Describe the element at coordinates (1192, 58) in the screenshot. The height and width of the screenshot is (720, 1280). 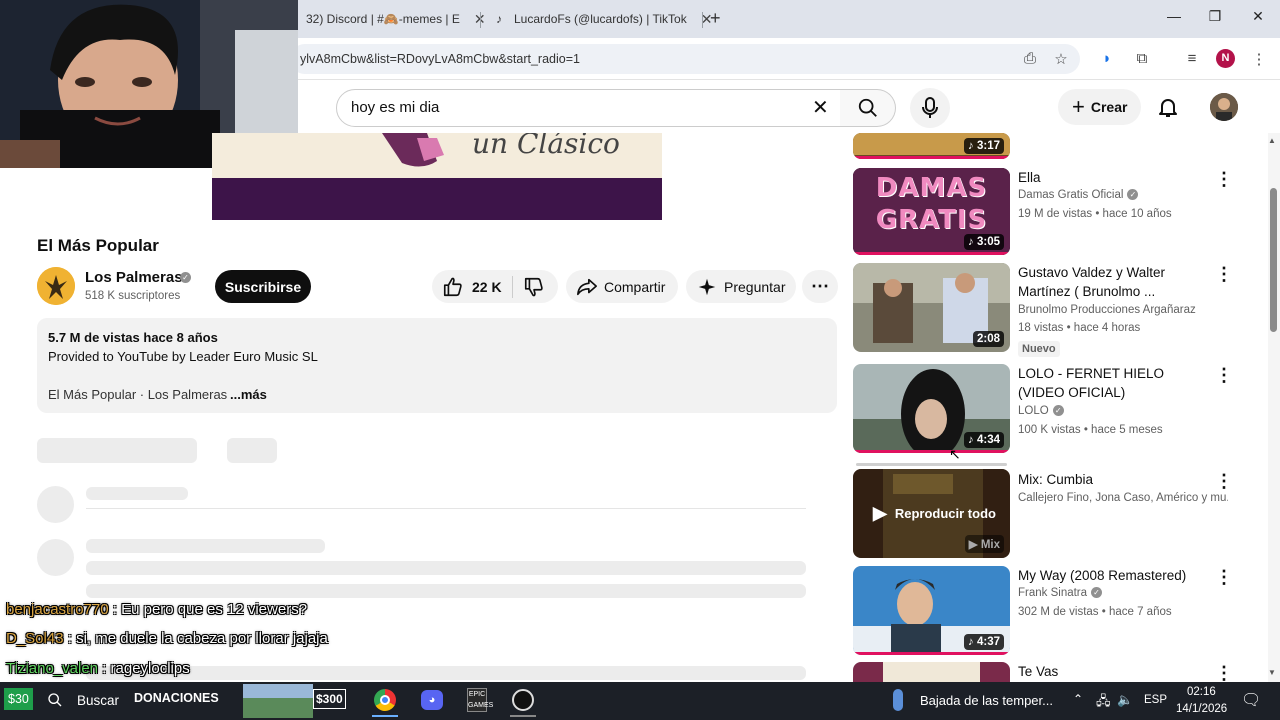
I see `media-controls-icon: ≡` at that location.